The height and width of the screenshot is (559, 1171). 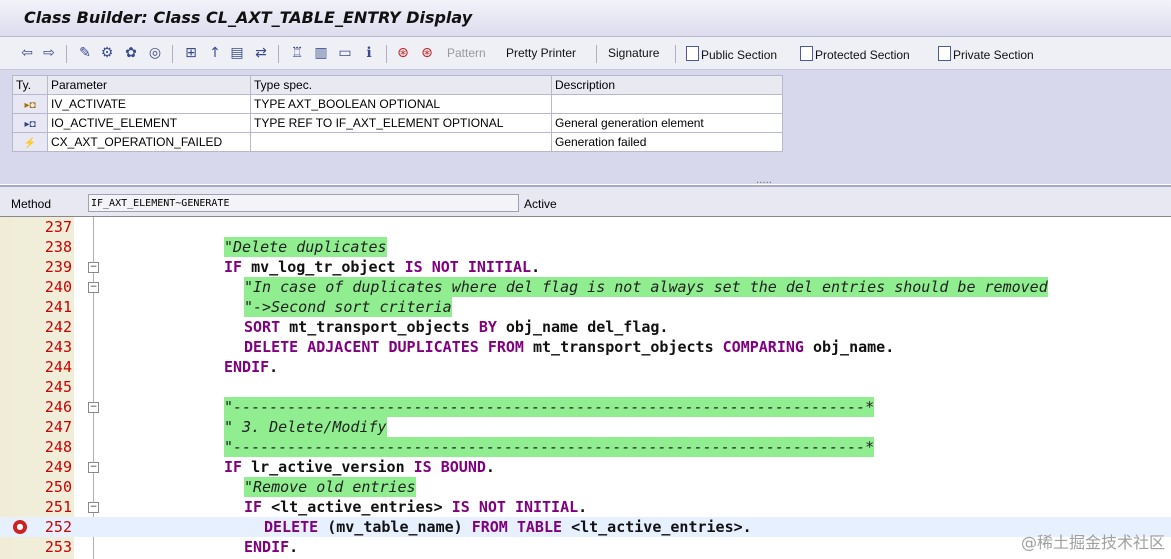 I want to click on code-comment: " 3. Delete/Modify, so click(x=305, y=427).